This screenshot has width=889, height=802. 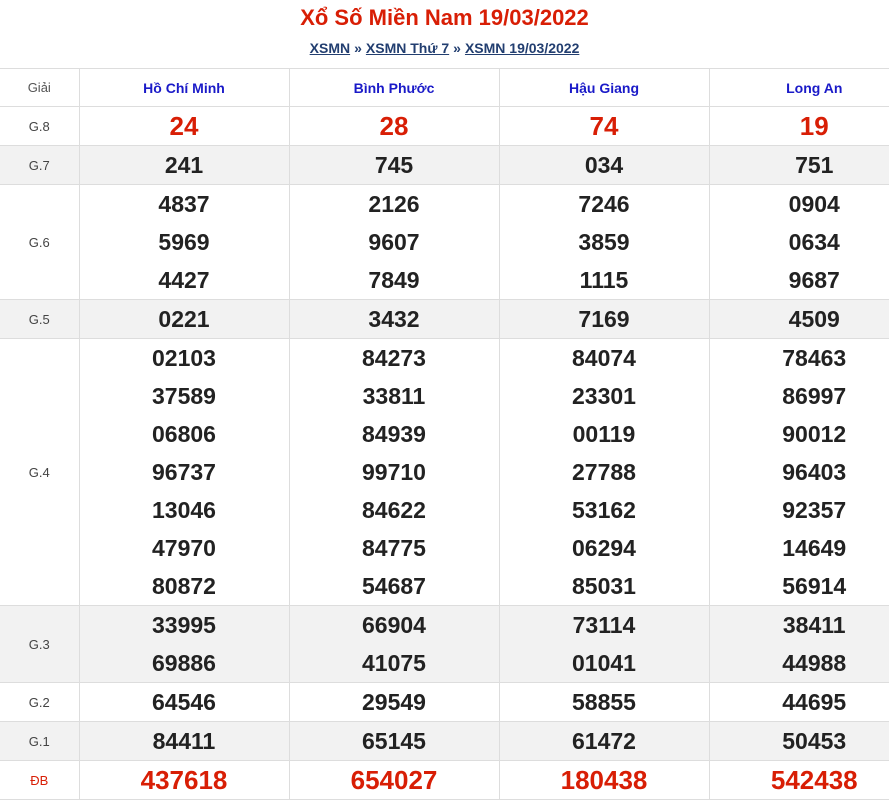 I want to click on result-cell: 745, so click(x=394, y=165).